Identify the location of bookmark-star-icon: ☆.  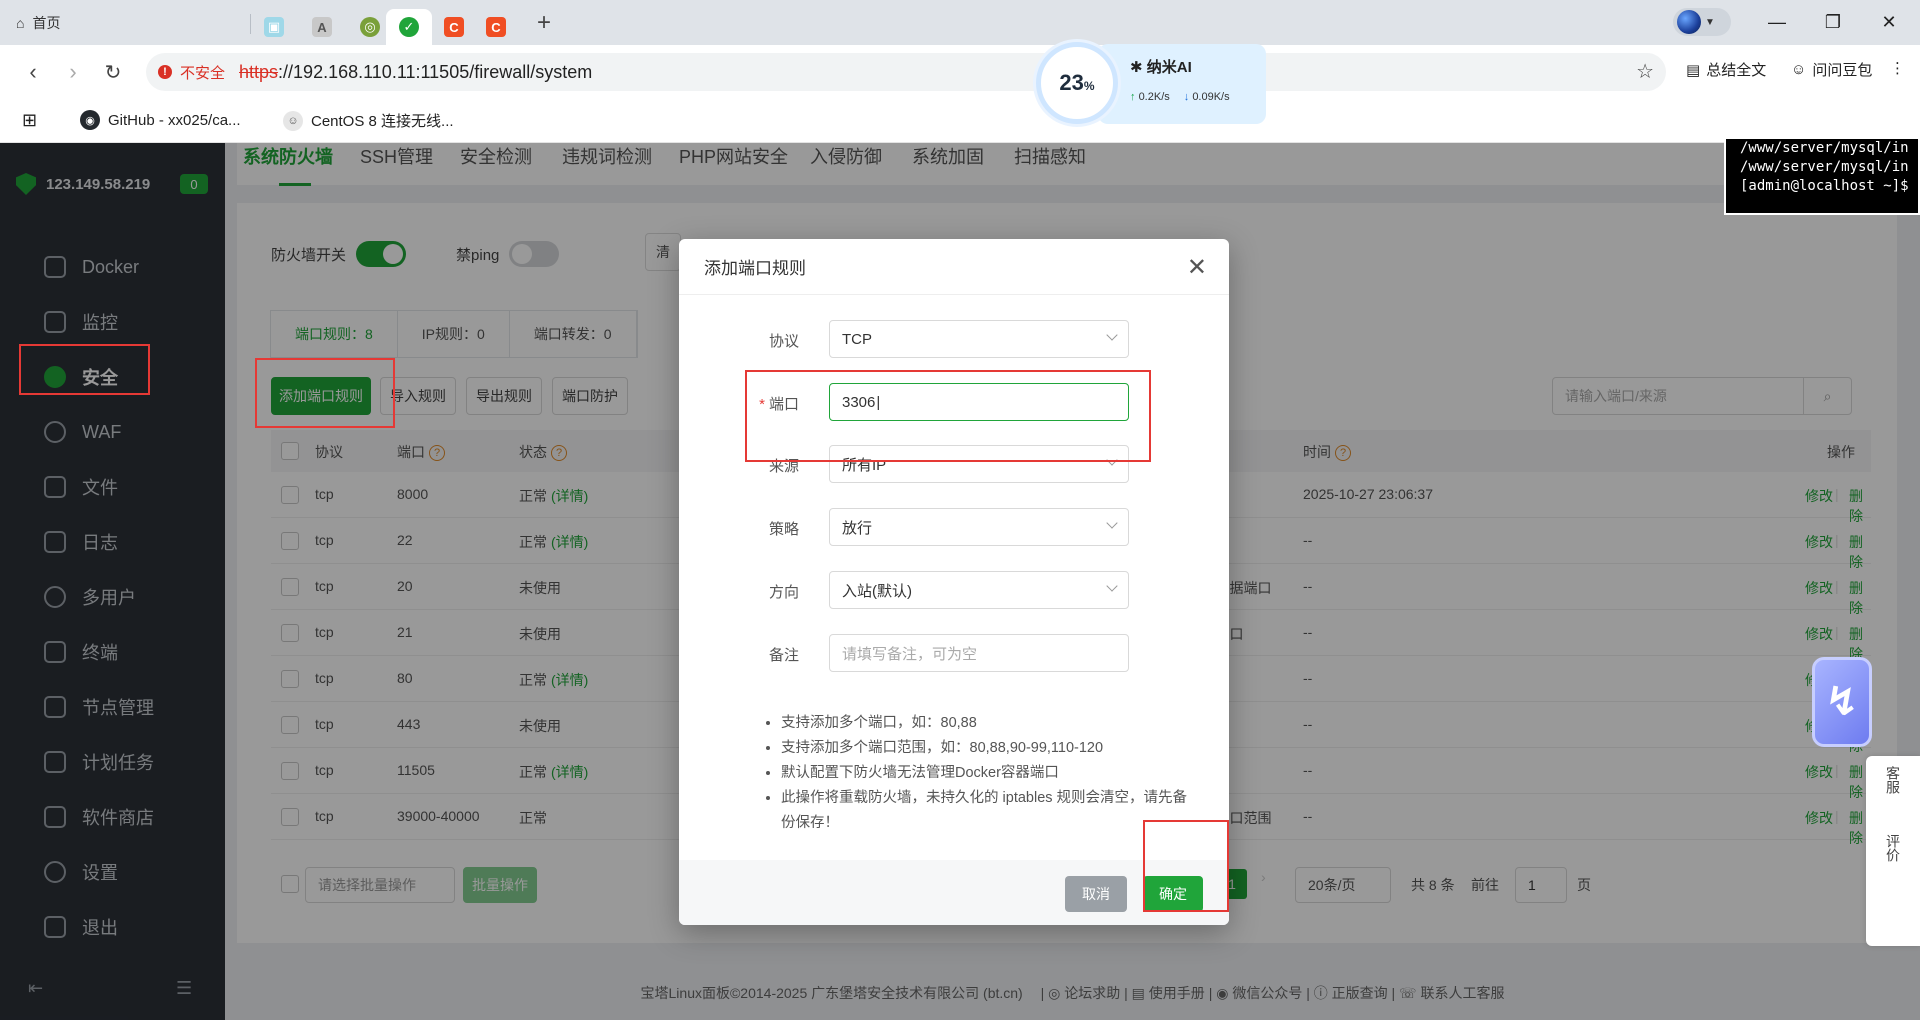
(1645, 71).